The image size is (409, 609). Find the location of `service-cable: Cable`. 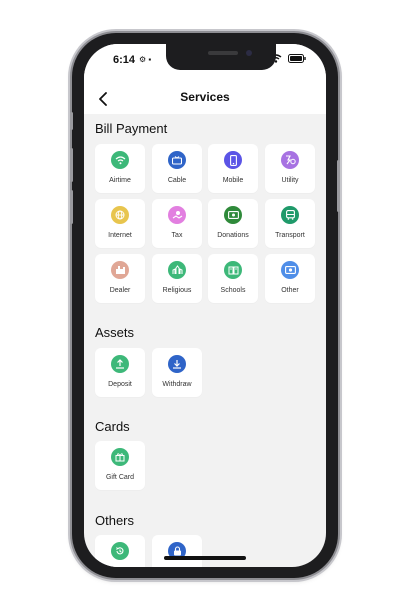

service-cable: Cable is located at coordinates (177, 168).